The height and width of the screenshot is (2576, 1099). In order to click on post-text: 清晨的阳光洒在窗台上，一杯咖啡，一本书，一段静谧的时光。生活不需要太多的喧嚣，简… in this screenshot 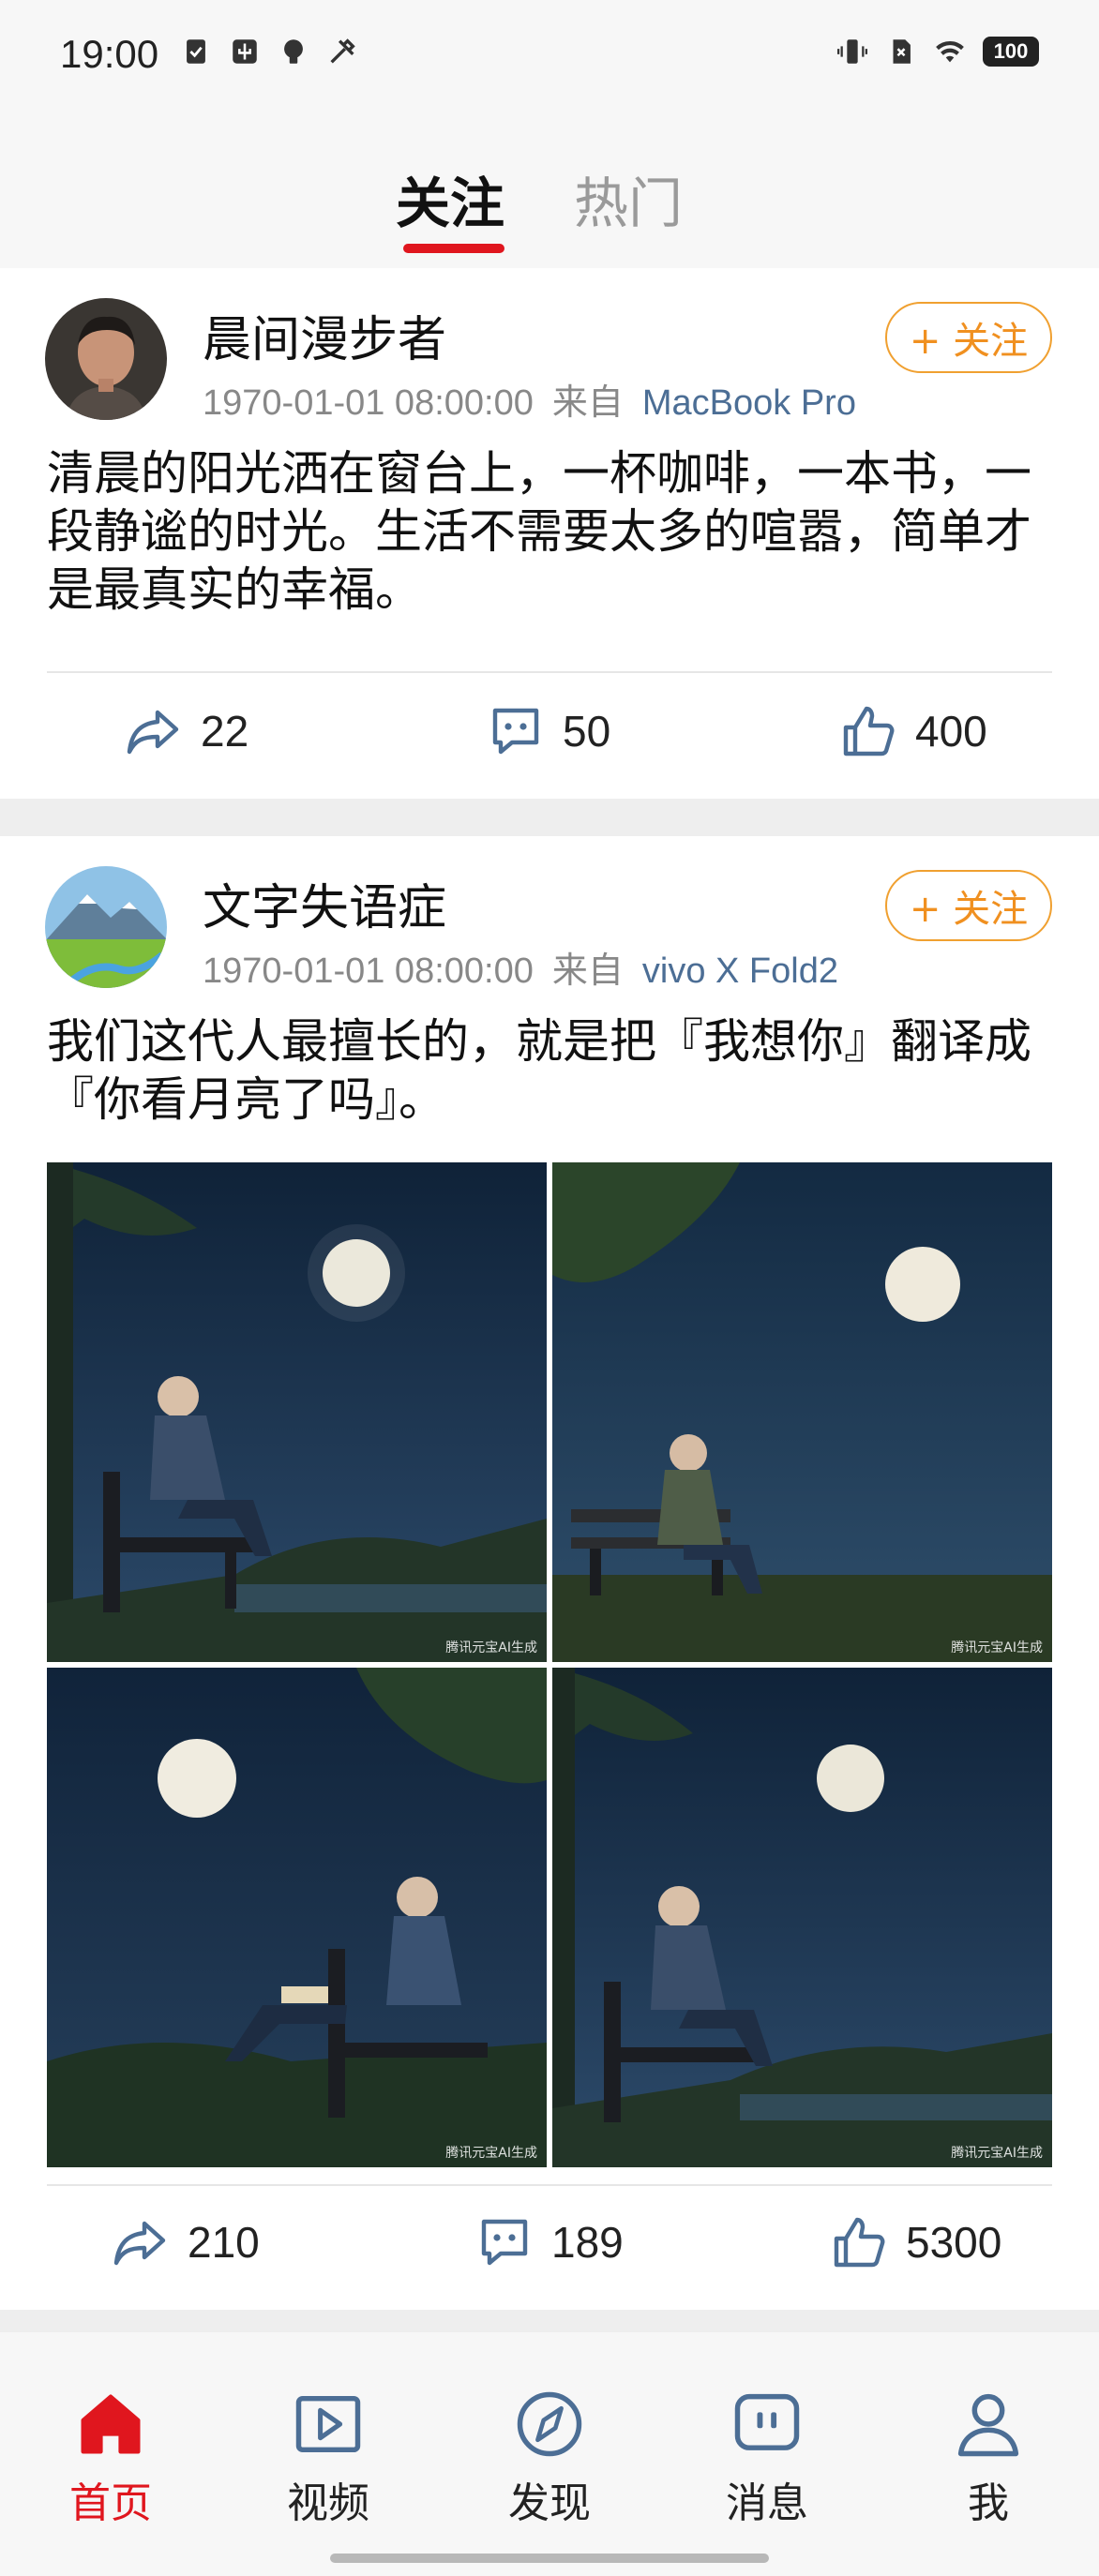, I will do `click(553, 531)`.